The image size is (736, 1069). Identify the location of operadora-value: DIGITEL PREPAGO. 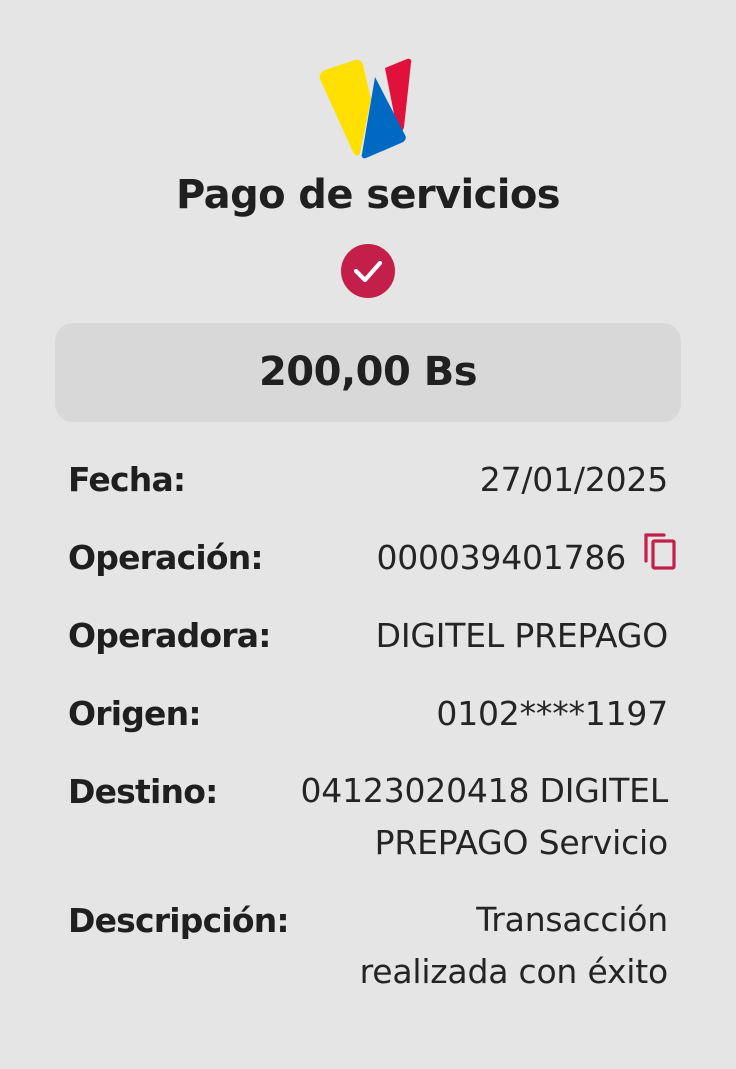
(522, 635).